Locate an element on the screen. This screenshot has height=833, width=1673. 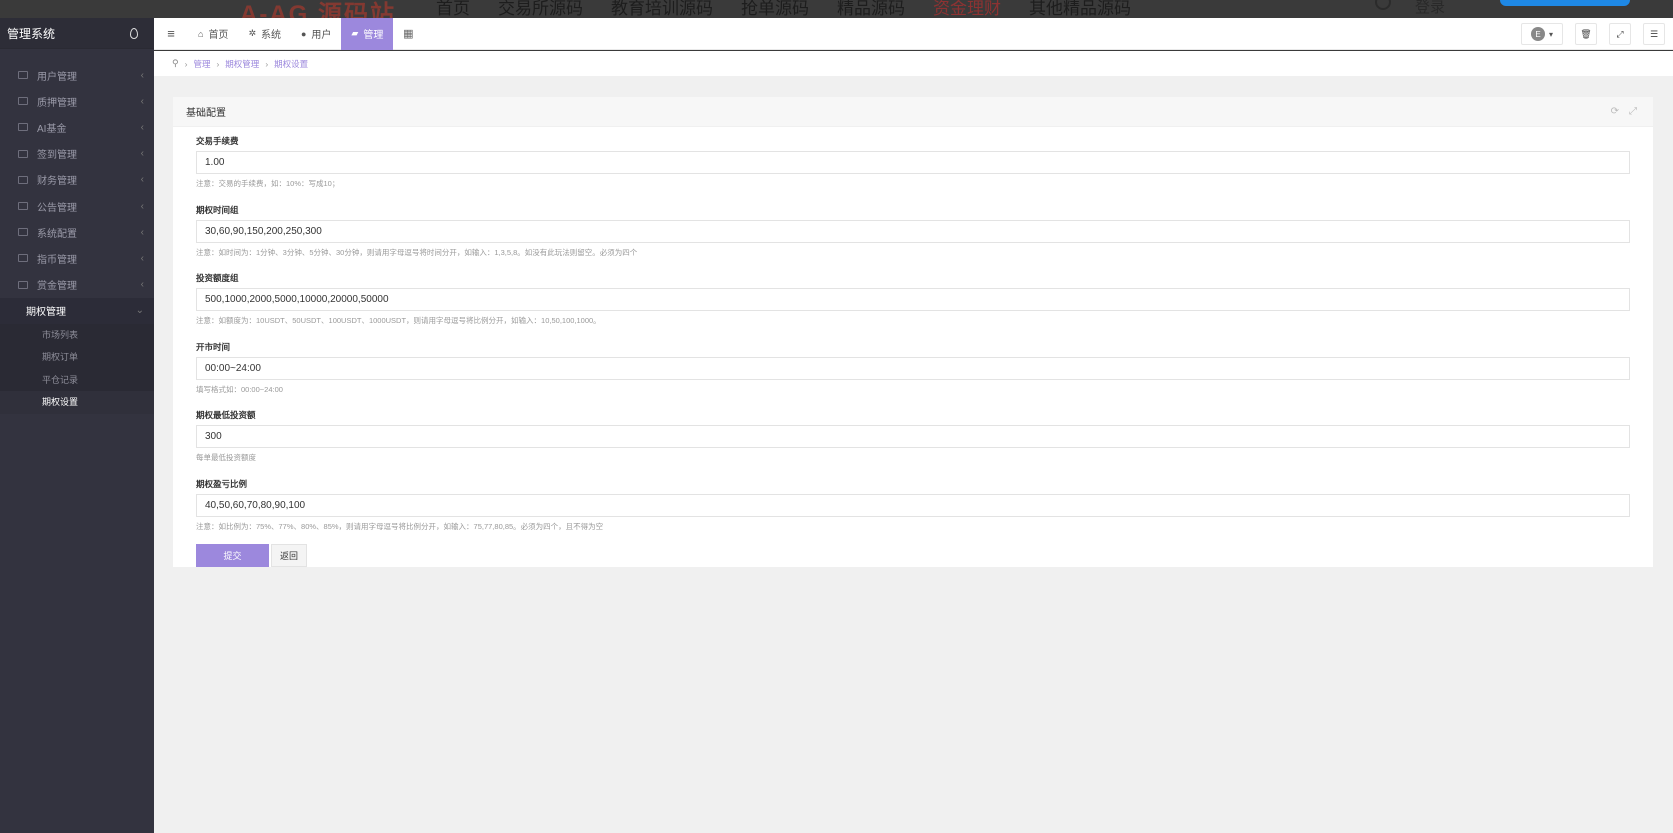
coin-icon is located at coordinates (23, 258).